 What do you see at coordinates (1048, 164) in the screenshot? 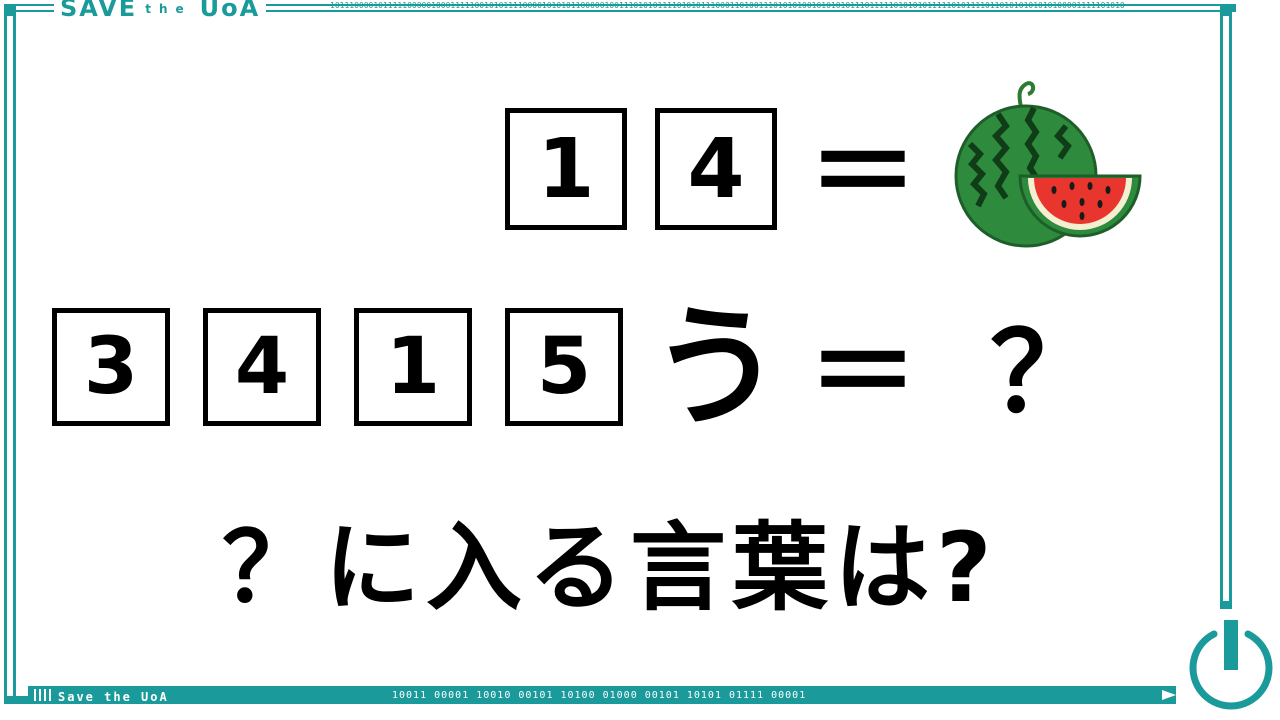
I see `watermelon-icon` at bounding box center [1048, 164].